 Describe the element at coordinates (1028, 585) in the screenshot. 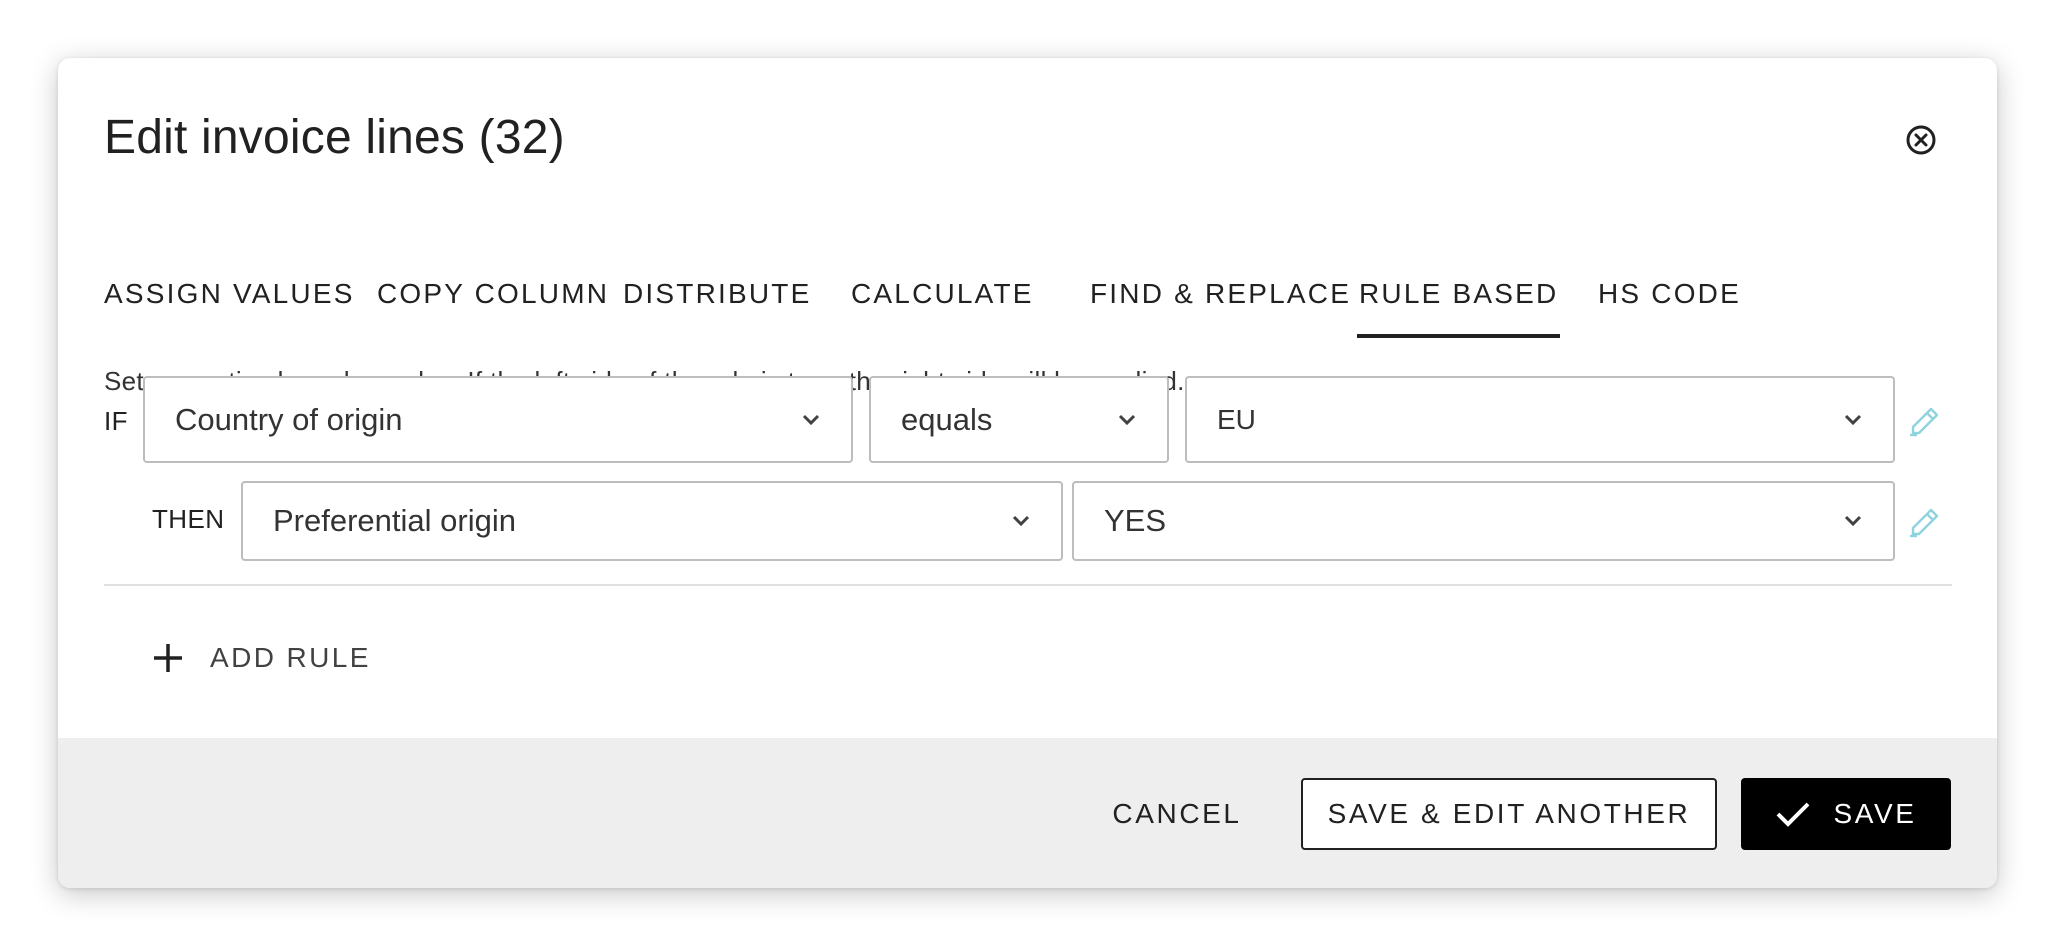

I see `divider` at that location.